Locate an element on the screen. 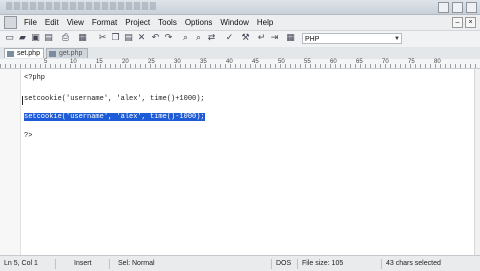 This screenshot has height=271, width=480. ruler-tick: 50 is located at coordinates (281, 62).